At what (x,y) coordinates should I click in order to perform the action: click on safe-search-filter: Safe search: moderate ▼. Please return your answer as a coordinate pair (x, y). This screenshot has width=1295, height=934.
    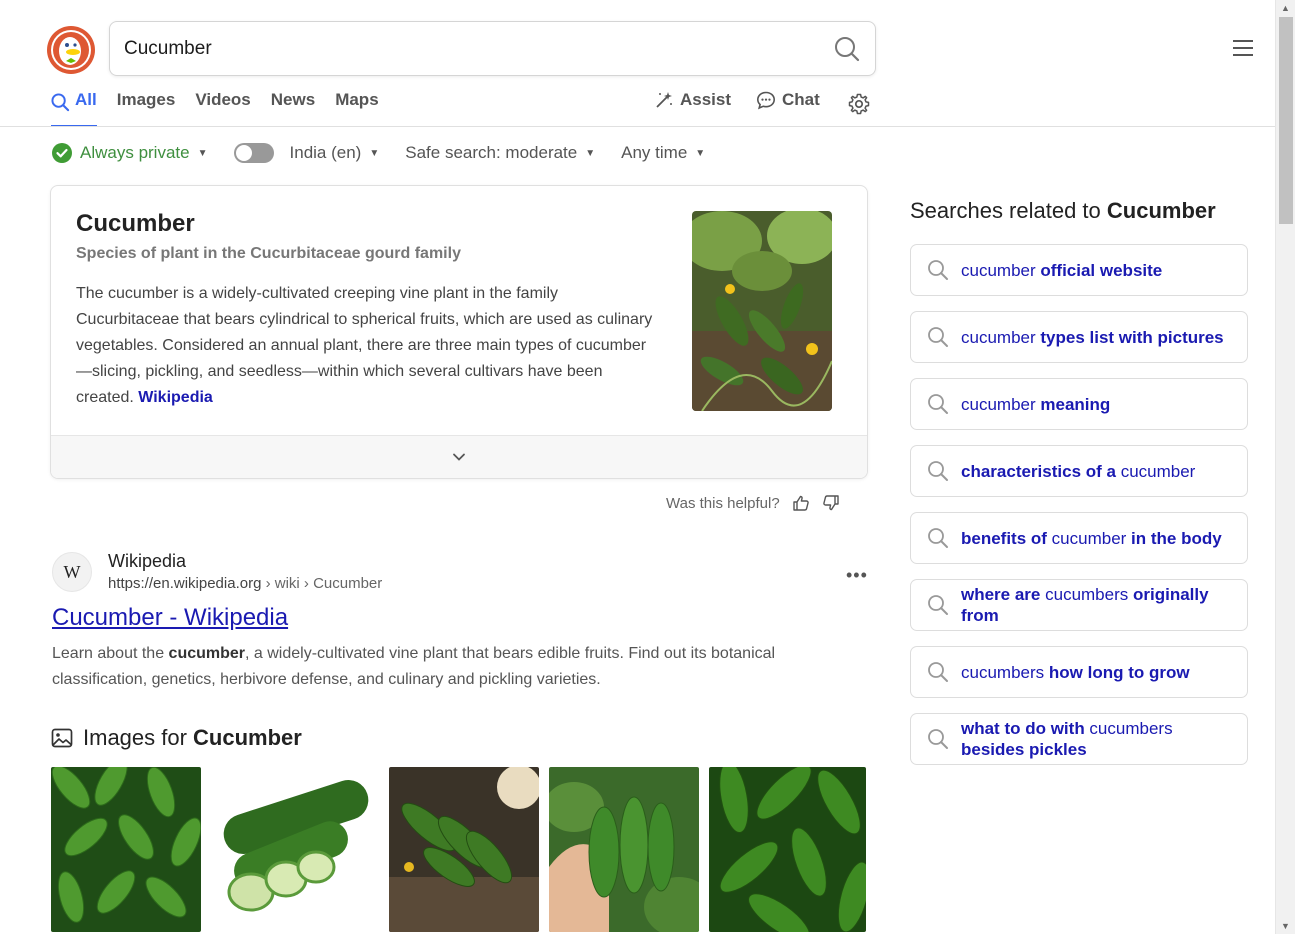
    Looking at the image, I should click on (500, 153).